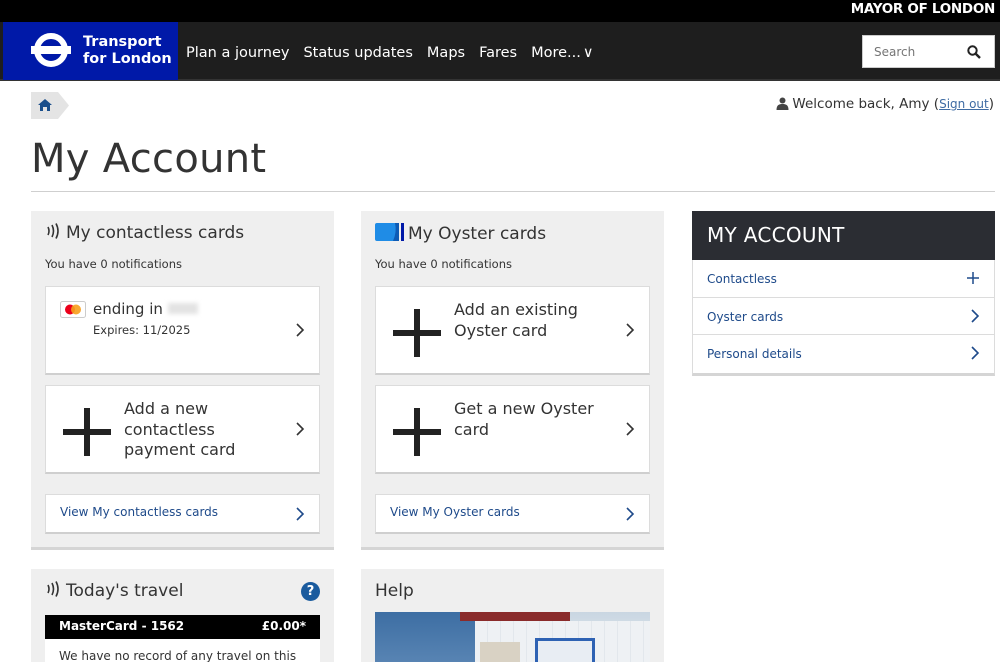 This screenshot has height=662, width=1000. Describe the element at coordinates (73, 309) in the screenshot. I see `mastercard-icon` at that location.